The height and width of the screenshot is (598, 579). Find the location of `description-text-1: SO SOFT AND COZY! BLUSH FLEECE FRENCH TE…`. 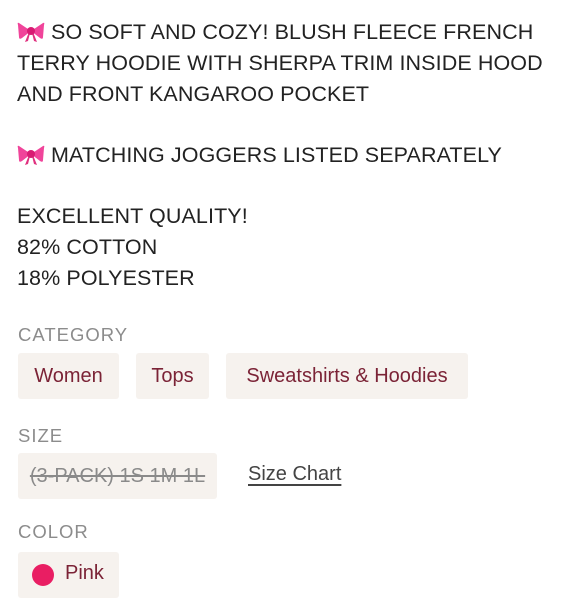

description-text-1: SO SOFT AND COZY! BLUSH FLEECE FRENCH TE… is located at coordinates (280, 63).